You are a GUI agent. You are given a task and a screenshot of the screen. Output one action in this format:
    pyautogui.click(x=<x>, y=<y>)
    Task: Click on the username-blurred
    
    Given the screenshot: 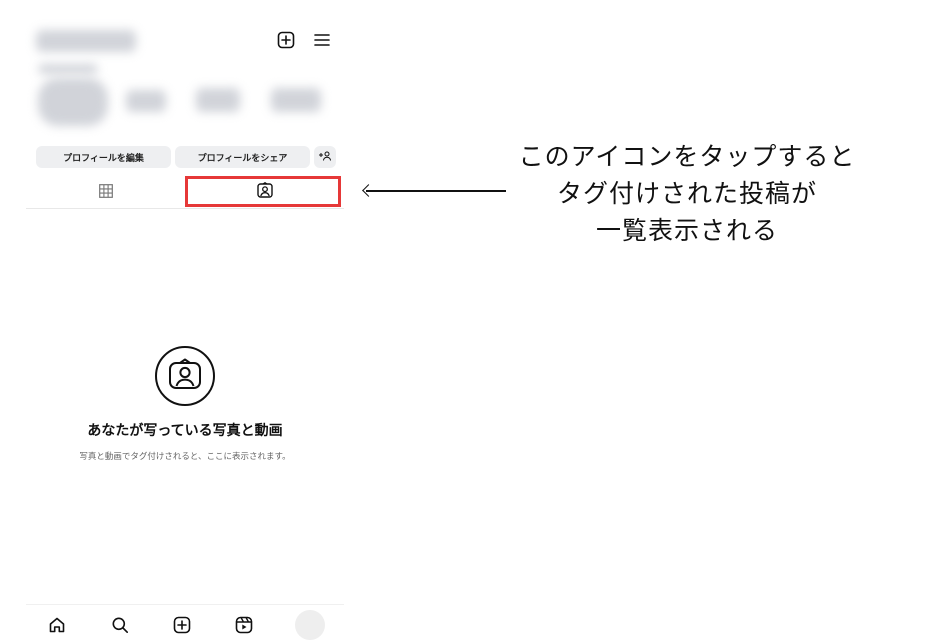 What is the action you would take?
    pyautogui.click(x=86, y=41)
    